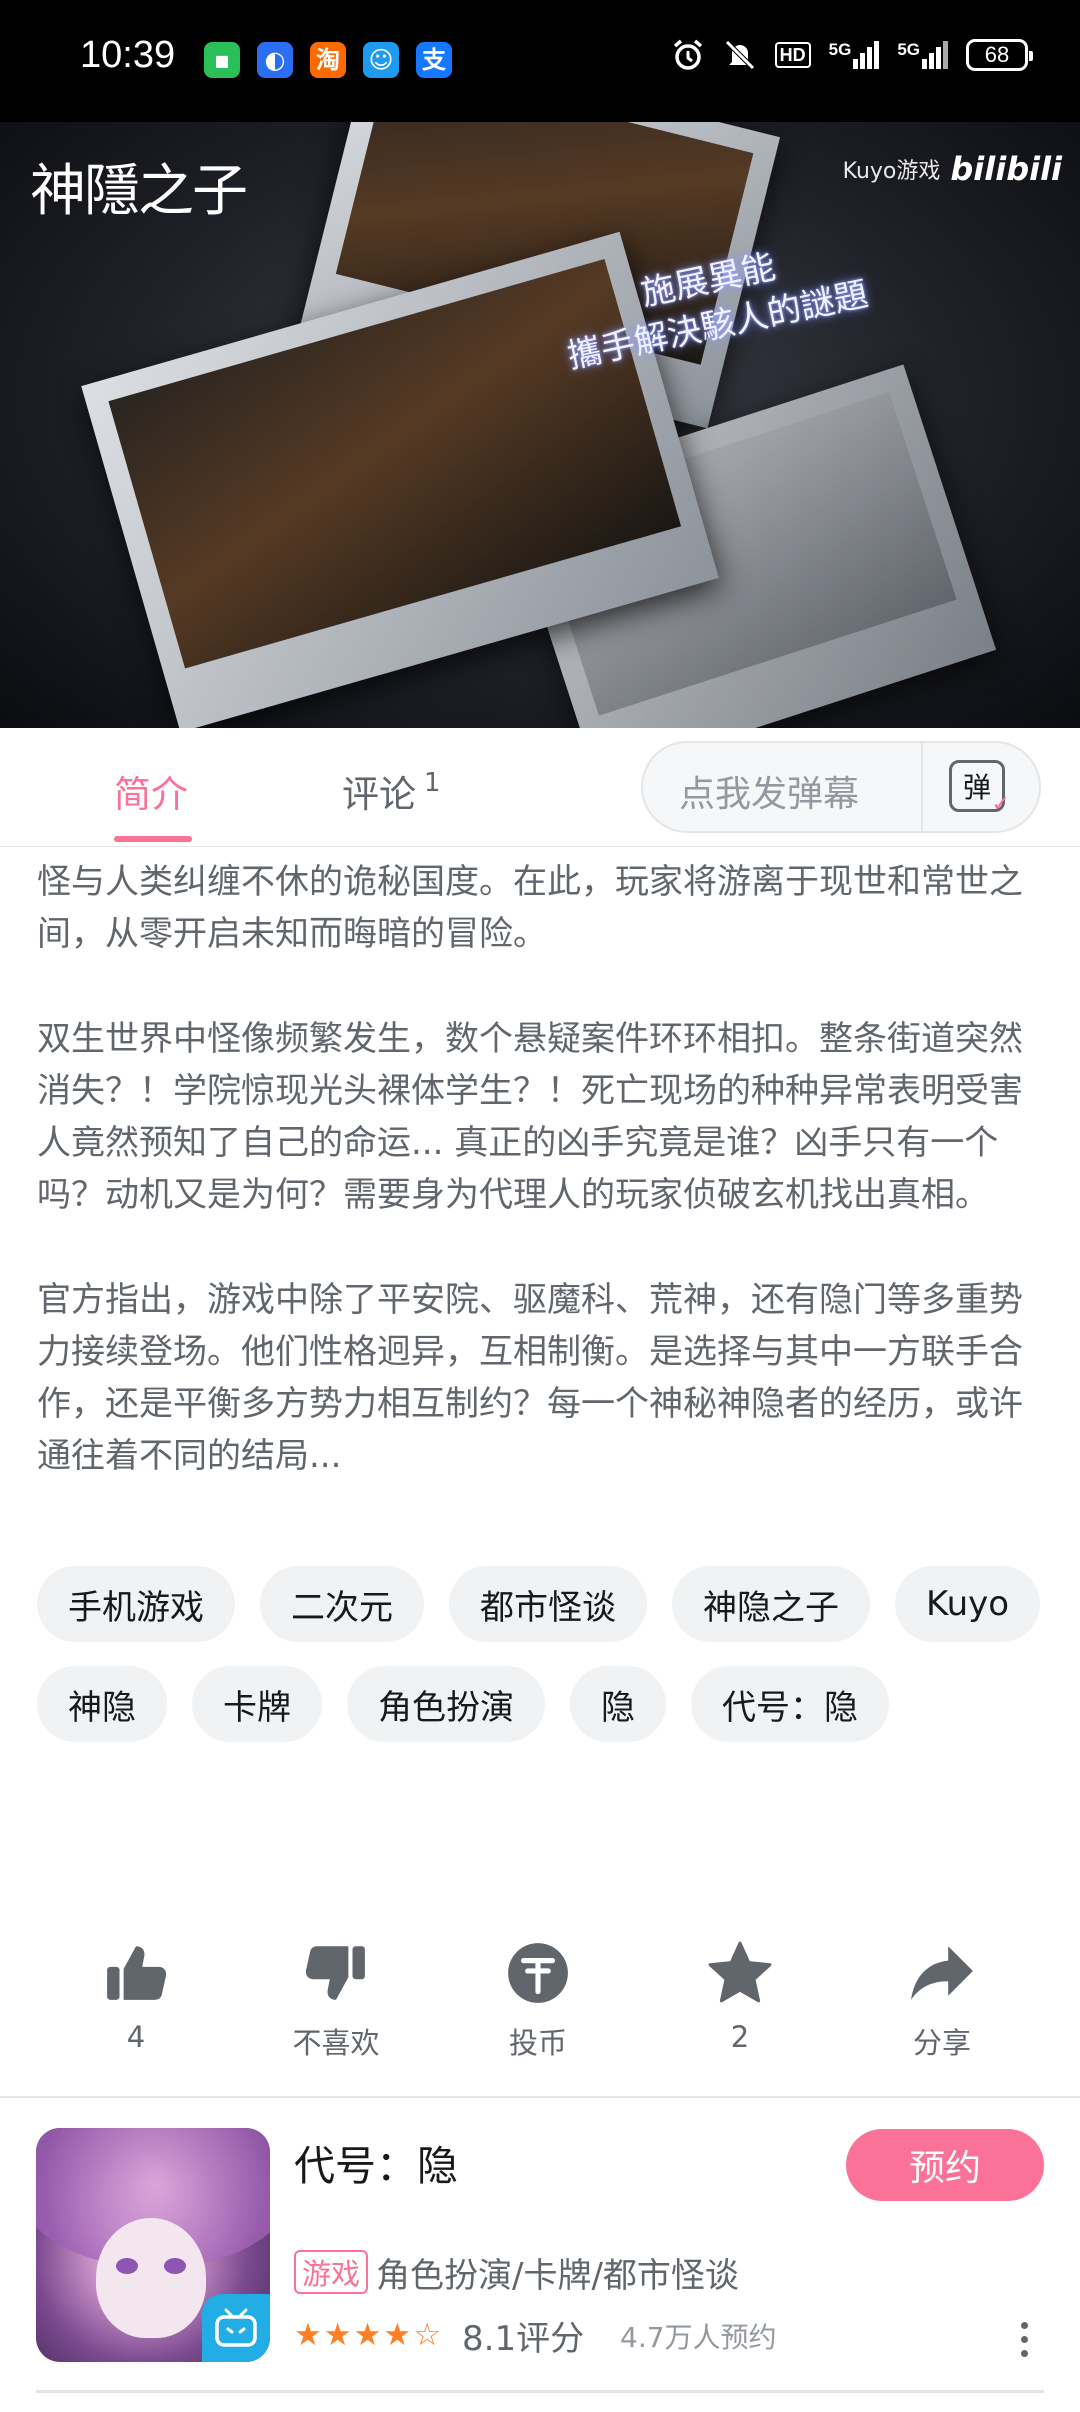  I want to click on tab-intro: 简介, so click(151, 791).